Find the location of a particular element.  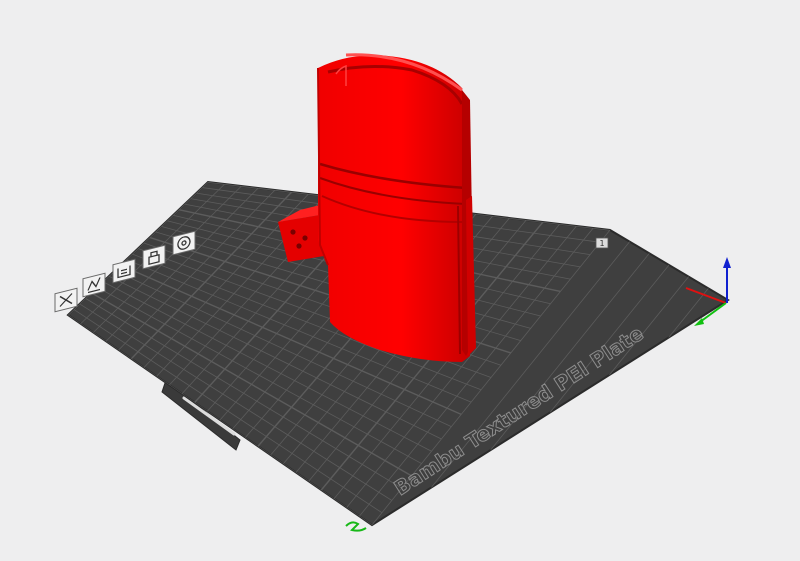

origin-marker-icon is located at coordinates (356, 526).